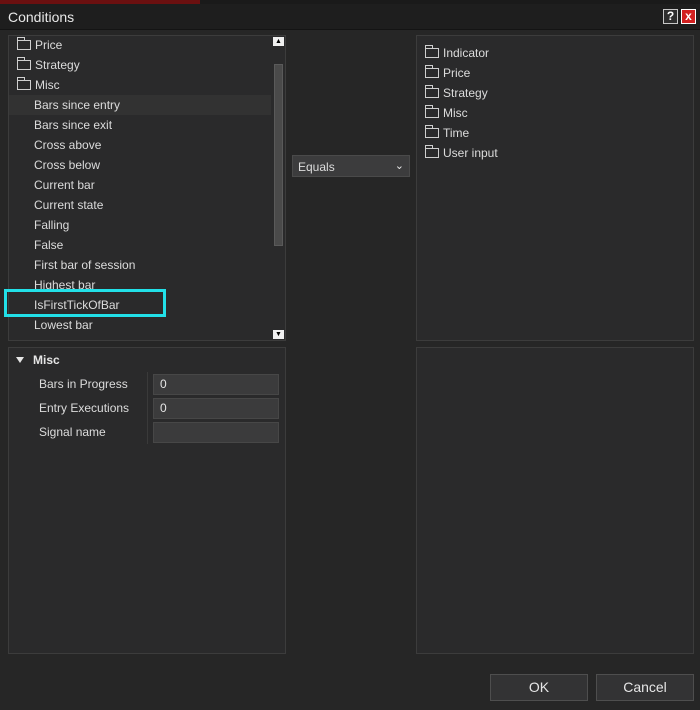 The height and width of the screenshot is (710, 700). What do you see at coordinates (278, 334) in the screenshot?
I see `scroll-down-icon: ▼` at bounding box center [278, 334].